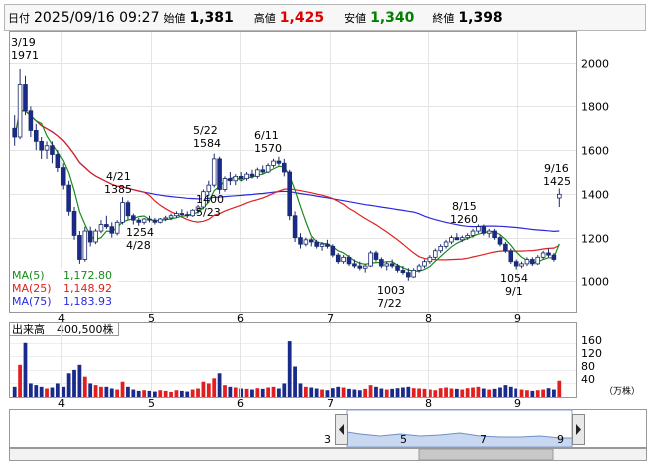  I want to click on navigator-label: 3, so click(327, 439).